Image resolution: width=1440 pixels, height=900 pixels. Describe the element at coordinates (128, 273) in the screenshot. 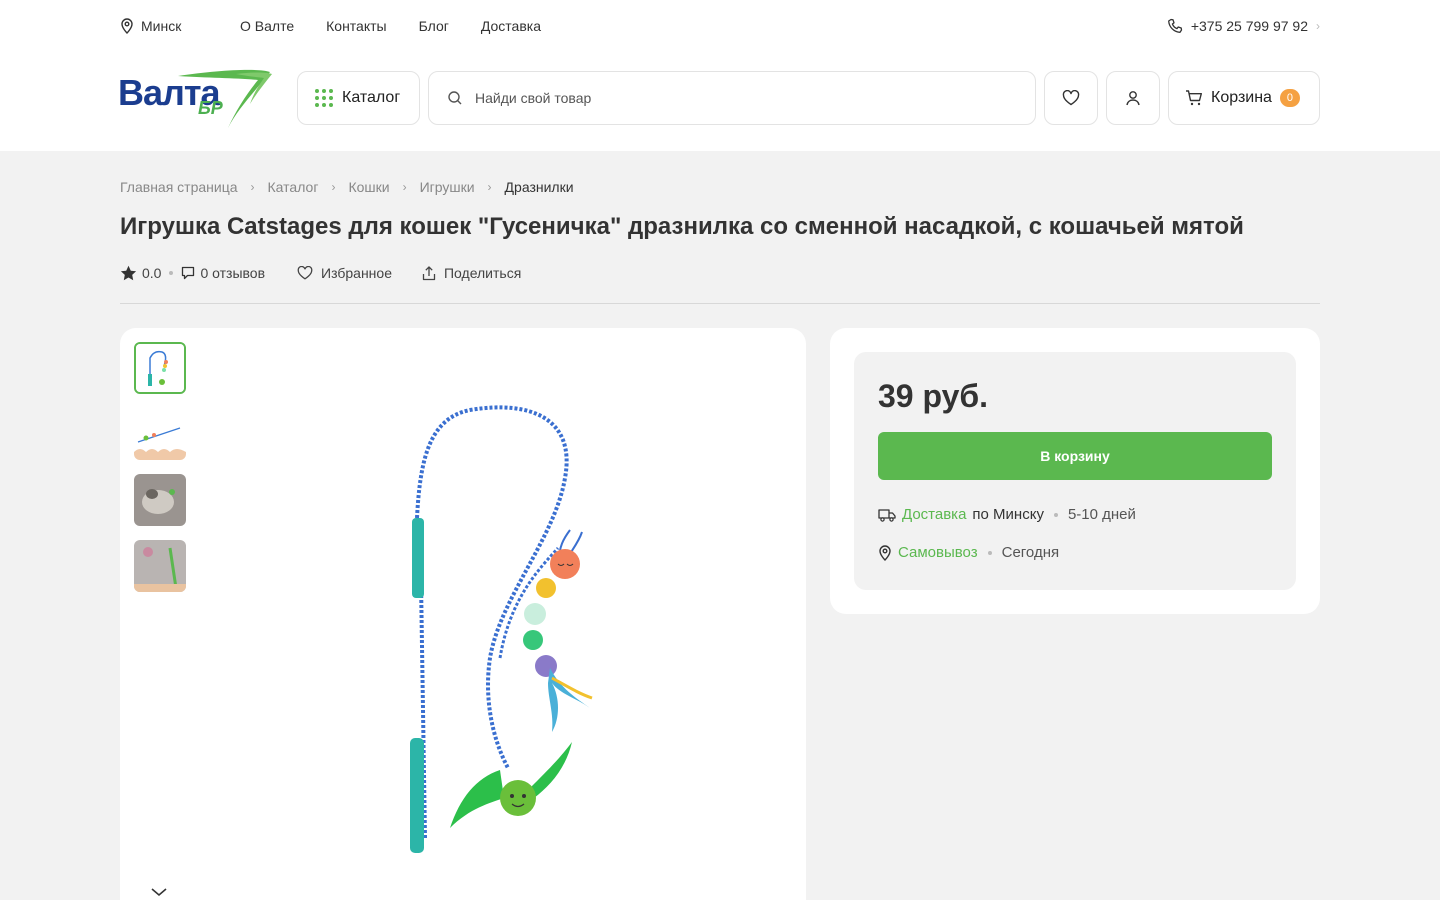

I see `star-icon` at that location.